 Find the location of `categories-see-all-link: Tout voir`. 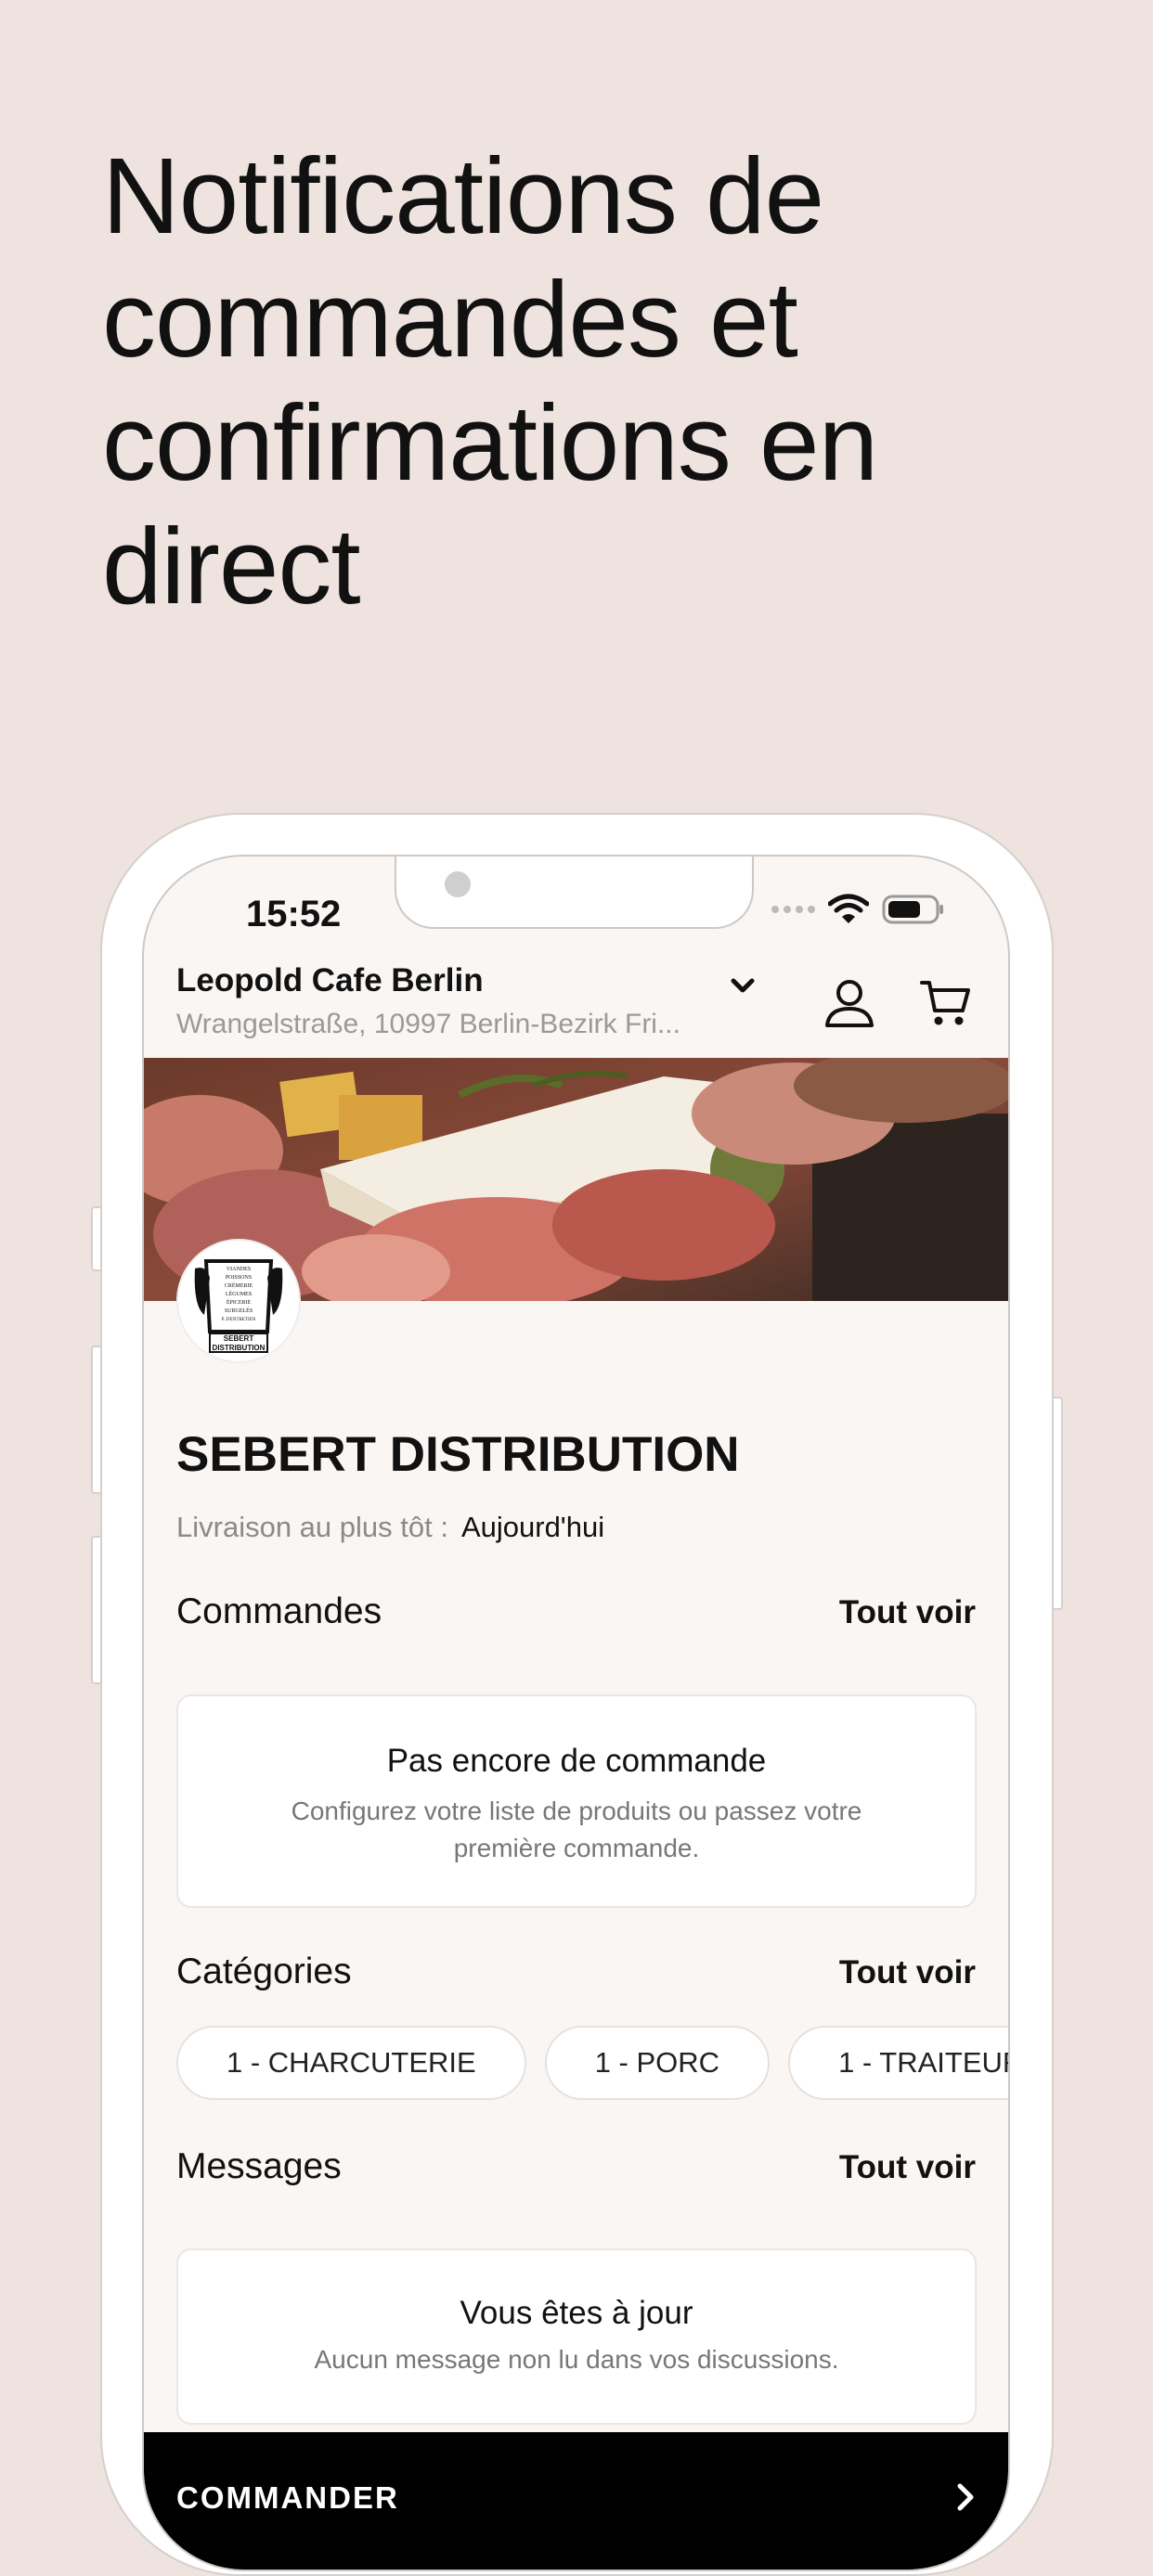

categories-see-all-link: Tout voir is located at coordinates (907, 1972).